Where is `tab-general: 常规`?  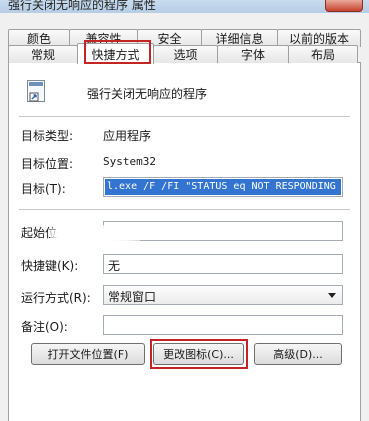
tab-general: 常规 is located at coordinates (43, 54).